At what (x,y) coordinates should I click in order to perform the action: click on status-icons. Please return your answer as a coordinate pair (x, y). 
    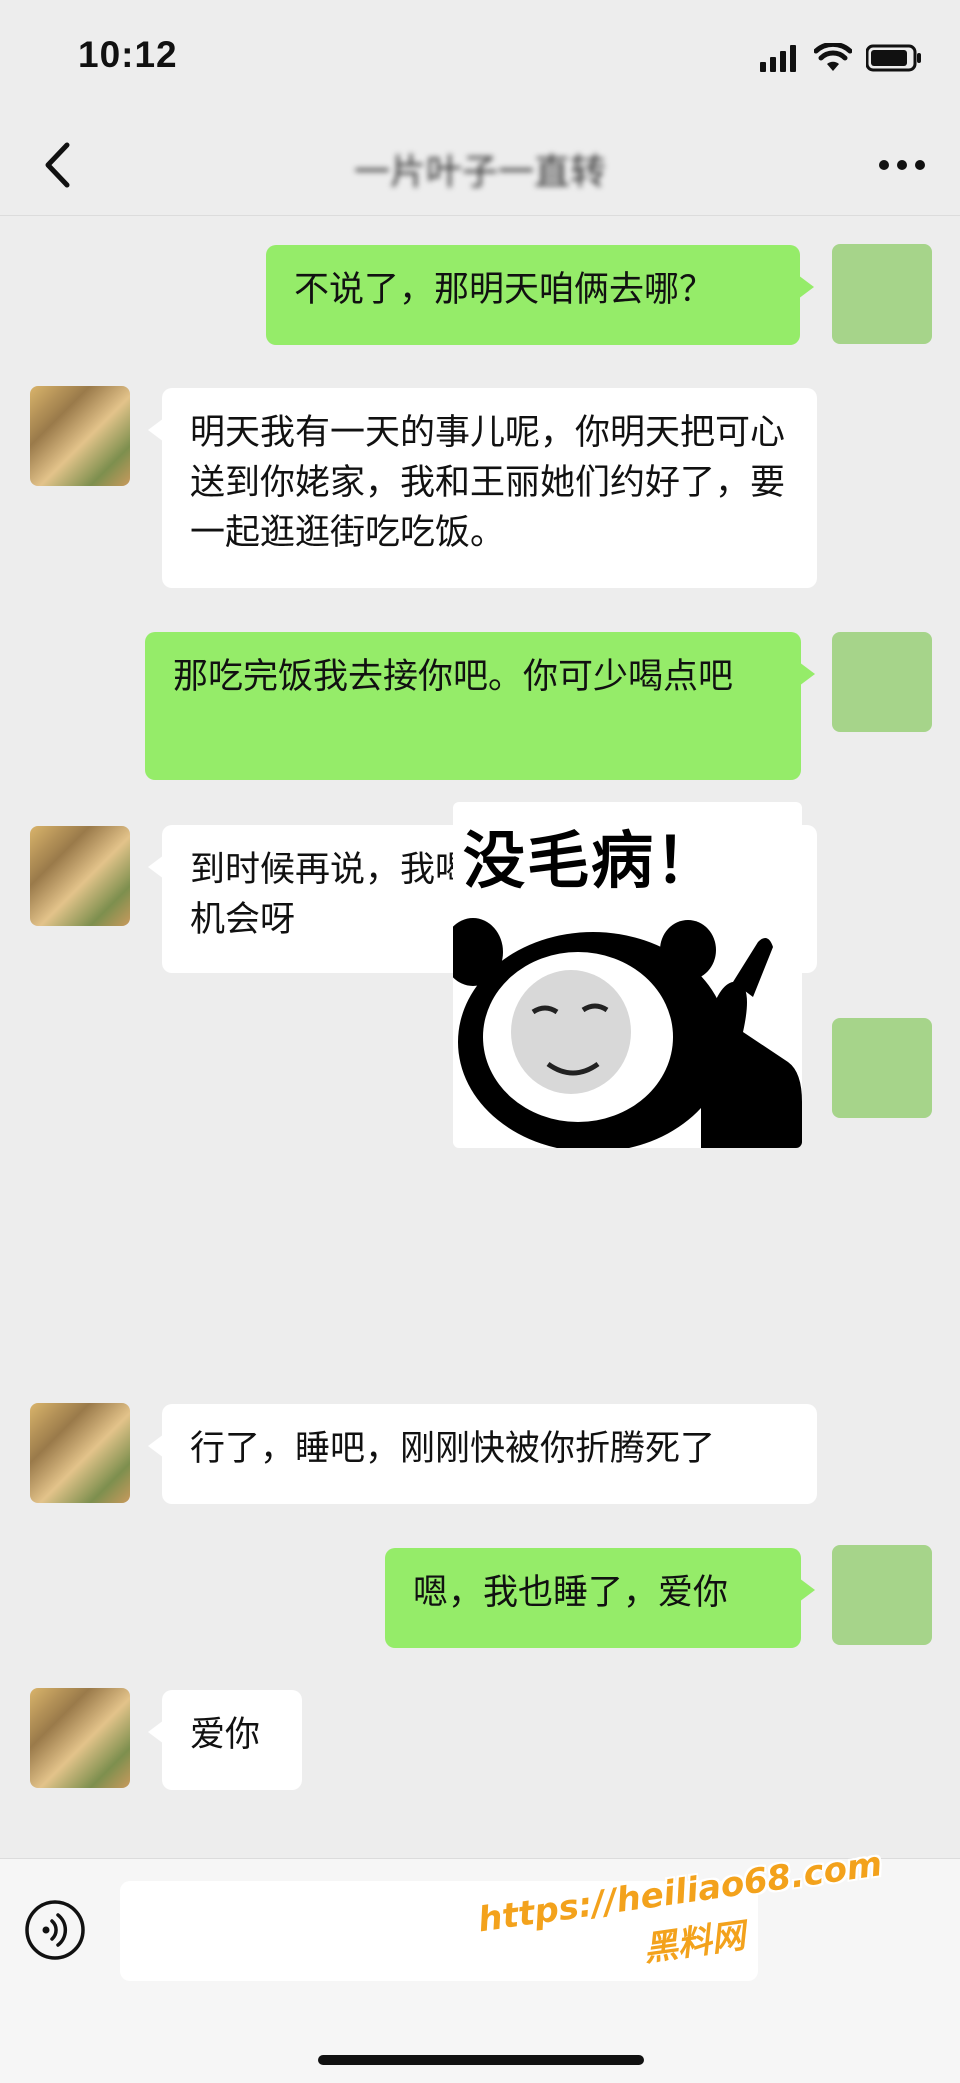
    Looking at the image, I should click on (841, 58).